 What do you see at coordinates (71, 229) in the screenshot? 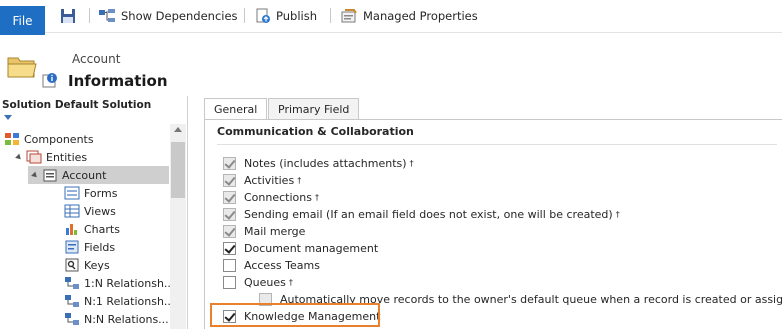
I see `charts-icon` at bounding box center [71, 229].